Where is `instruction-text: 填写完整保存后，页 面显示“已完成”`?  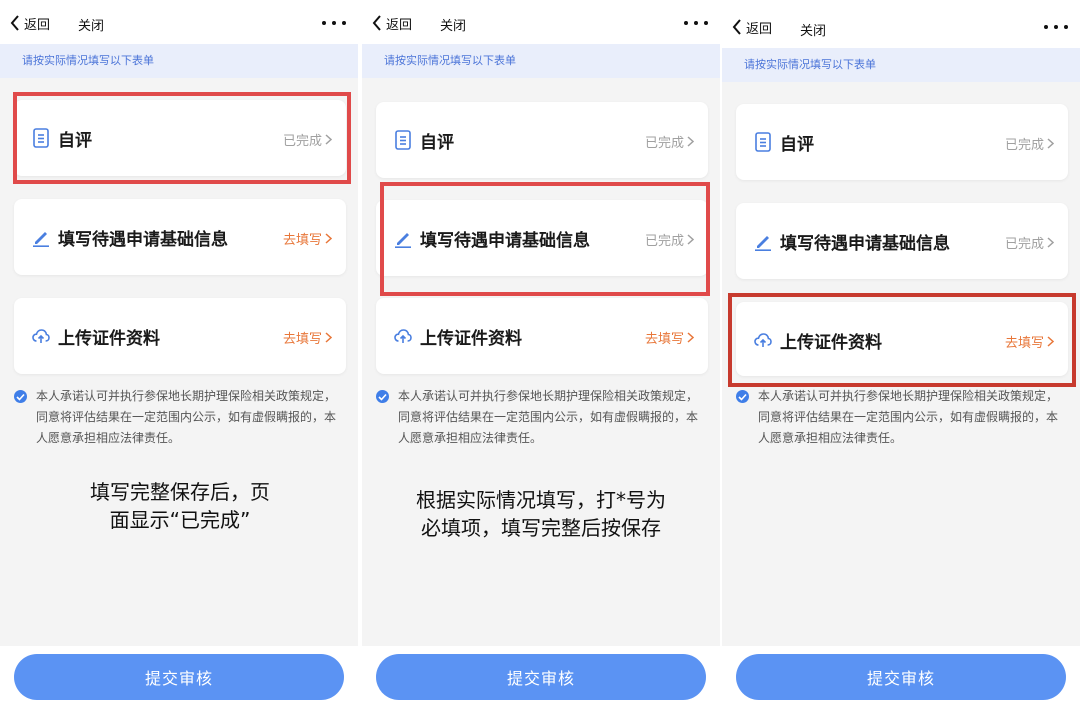
instruction-text: 填写完整保存后，页 面显示“已完成” is located at coordinates (180, 506).